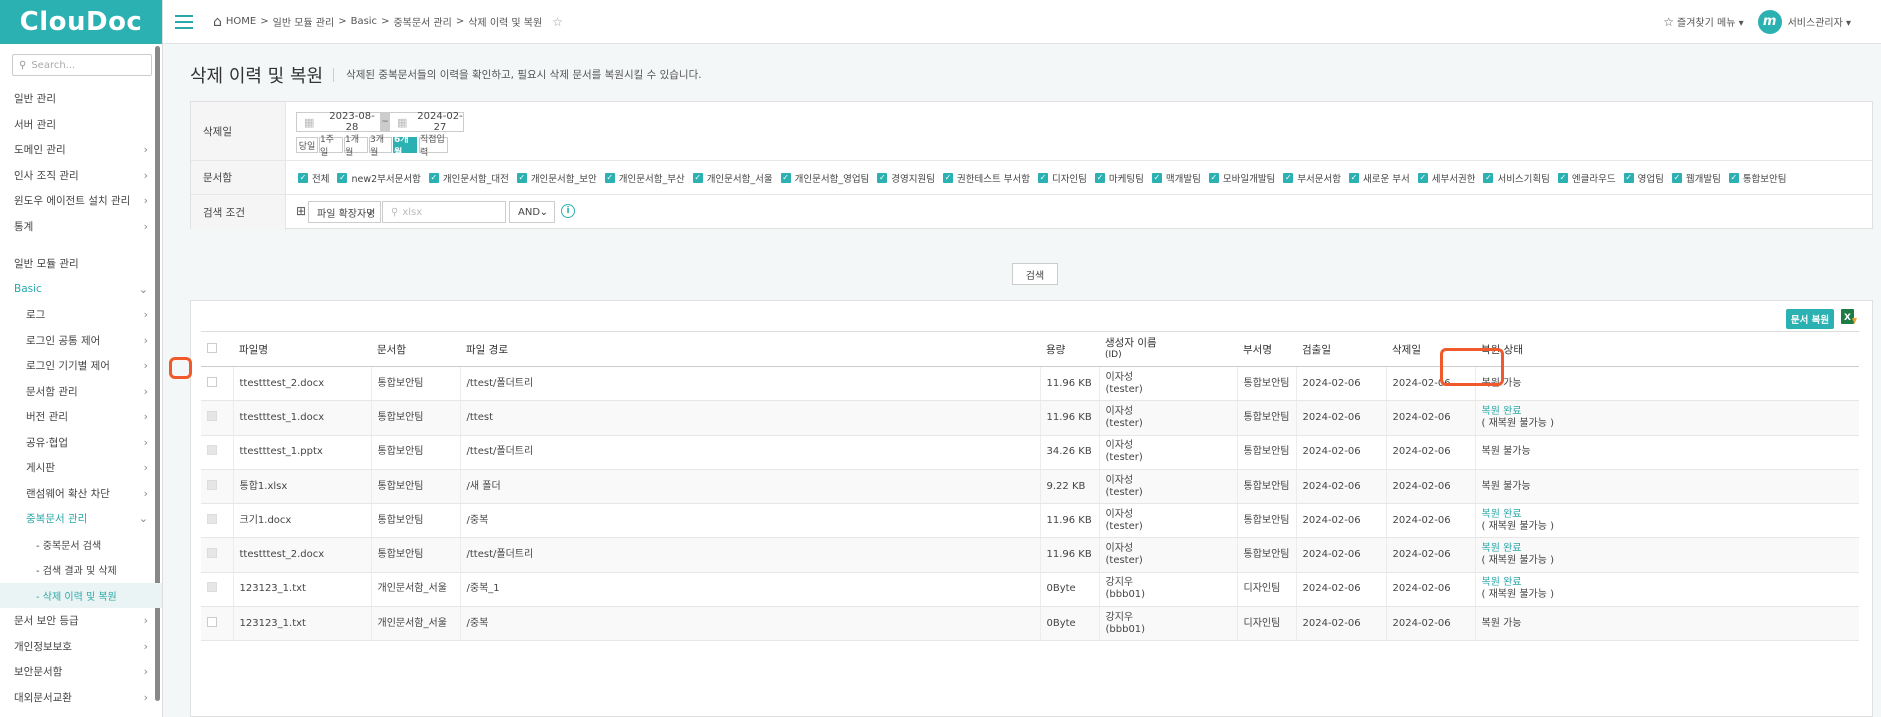  Describe the element at coordinates (1119, 178) in the screenshot. I see `docbox-checkbox-10: ✓ 마케팅팀` at that location.